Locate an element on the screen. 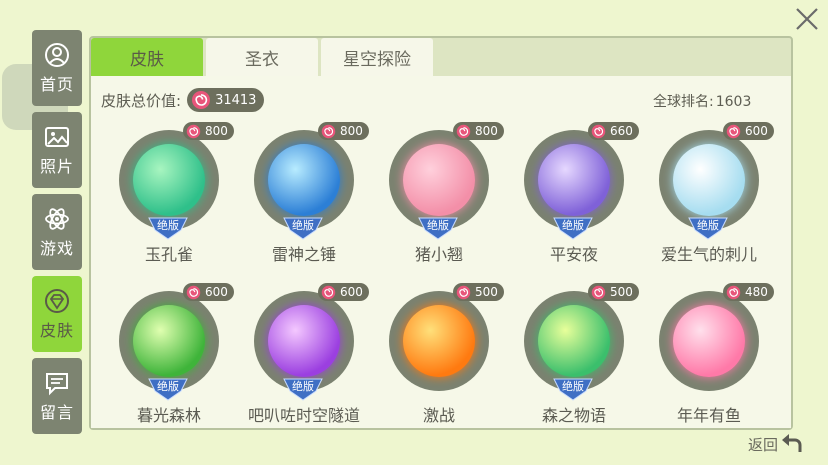  skin-price-badge: 480 is located at coordinates (748, 292).